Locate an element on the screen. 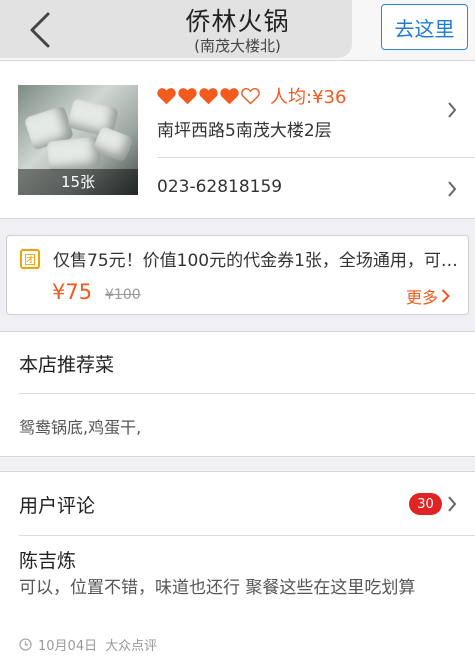 This screenshot has height=668, width=475. section-title: 用户评论 is located at coordinates (57, 504).